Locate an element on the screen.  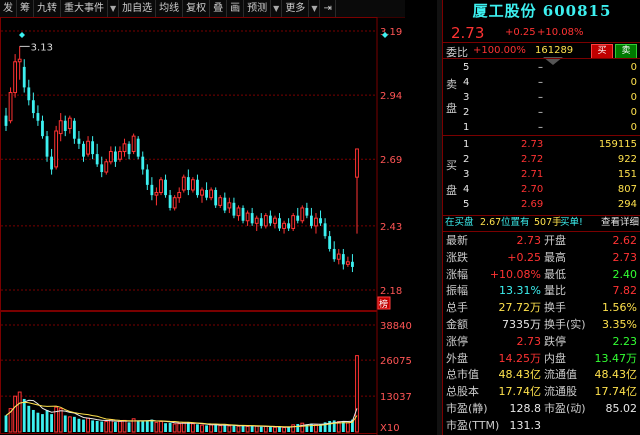
buy-order-row: 1 2.73 159115 is located at coordinates (541, 145).